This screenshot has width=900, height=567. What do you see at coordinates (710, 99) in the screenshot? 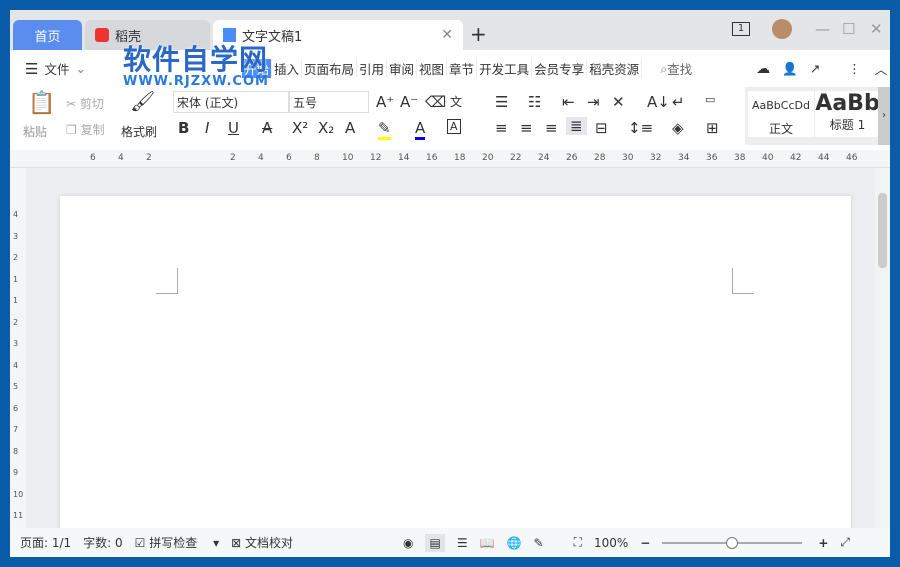
I see `tab-ruler-icon: ▭` at bounding box center [710, 99].